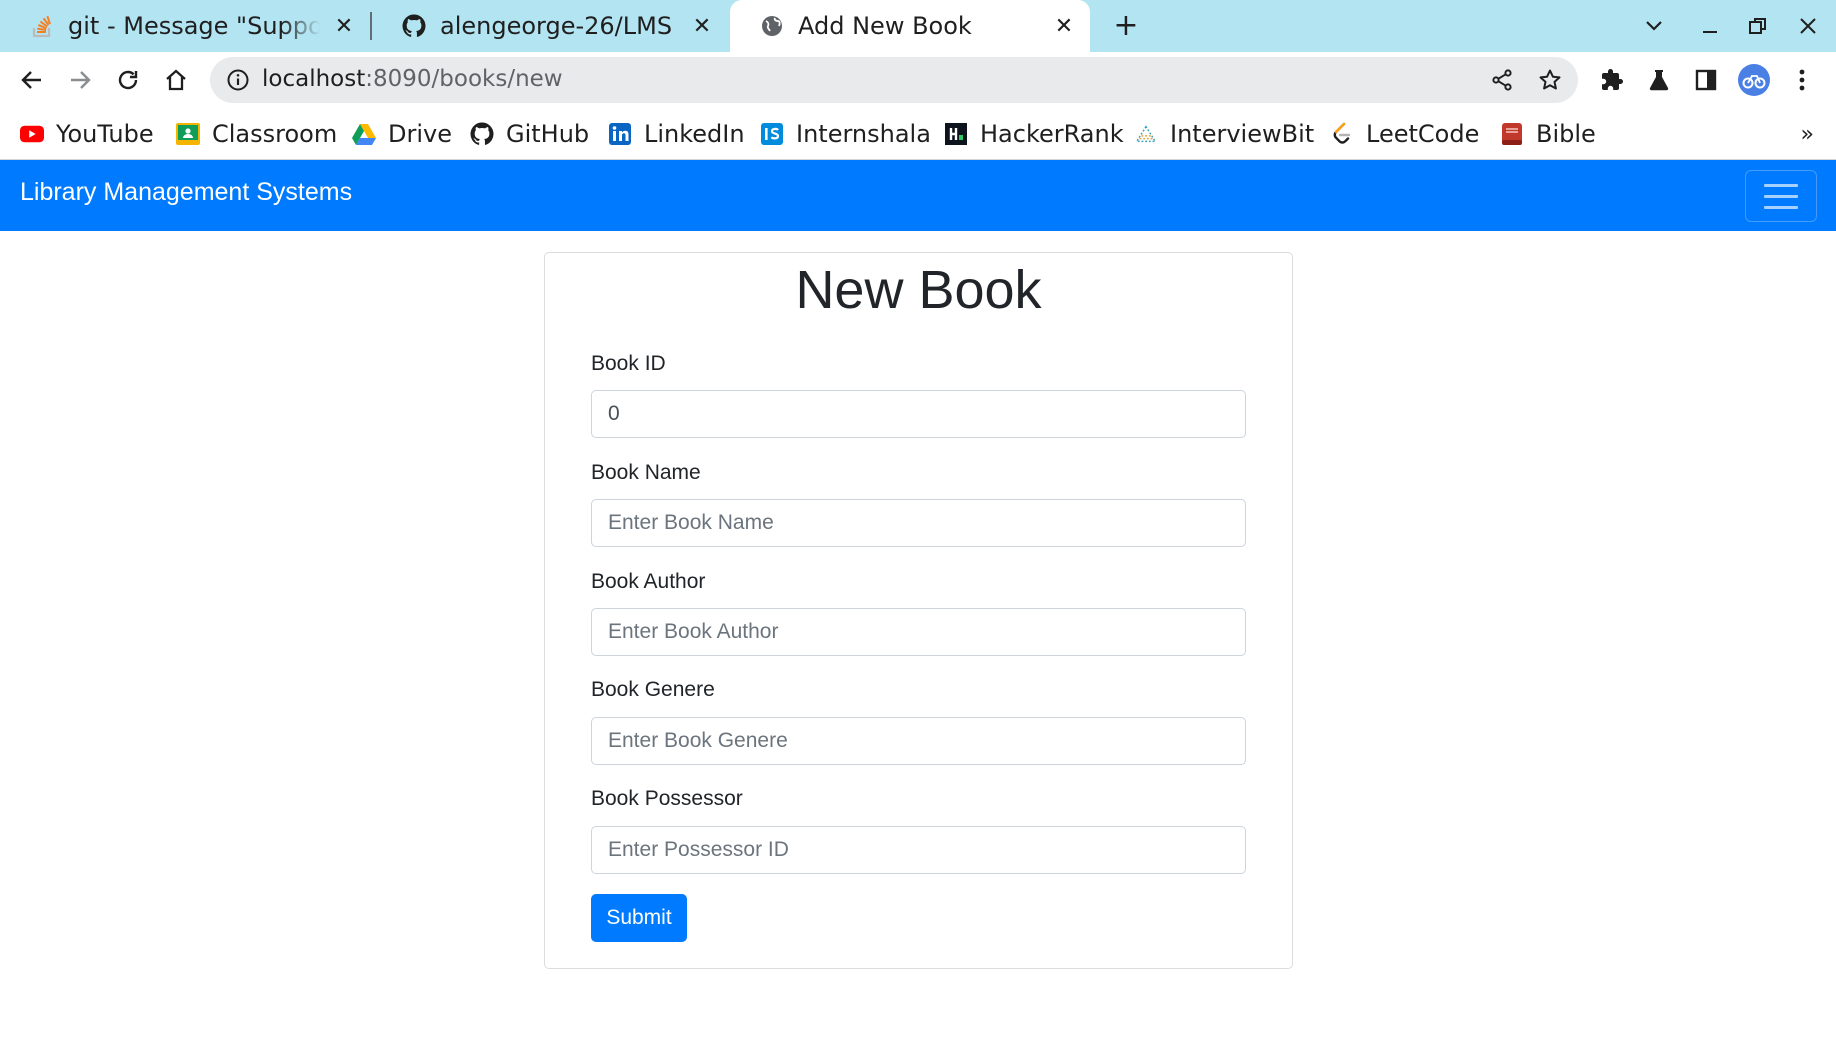 The height and width of the screenshot is (1039, 1836). Describe the element at coordinates (32, 80) in the screenshot. I see `back-icon` at that location.